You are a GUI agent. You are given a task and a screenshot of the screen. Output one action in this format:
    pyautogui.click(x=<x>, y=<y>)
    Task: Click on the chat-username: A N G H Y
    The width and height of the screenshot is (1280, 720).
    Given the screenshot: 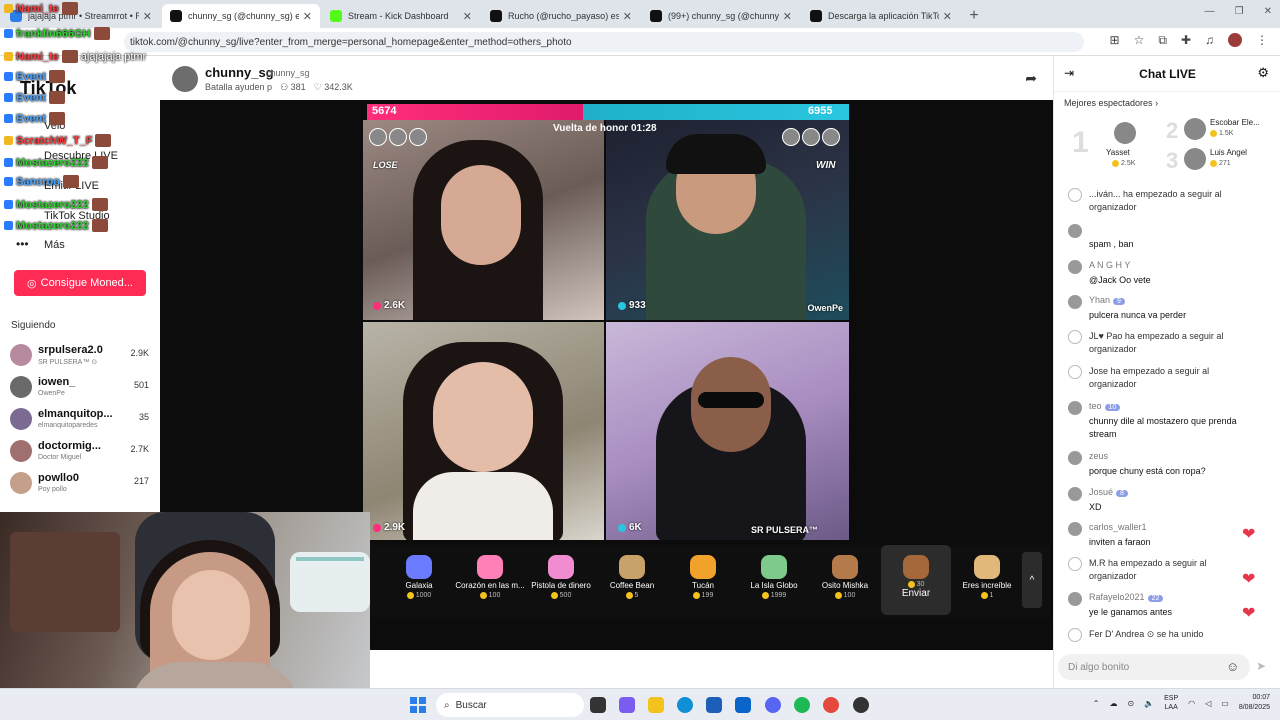 What is the action you would take?
    pyautogui.click(x=1109, y=265)
    